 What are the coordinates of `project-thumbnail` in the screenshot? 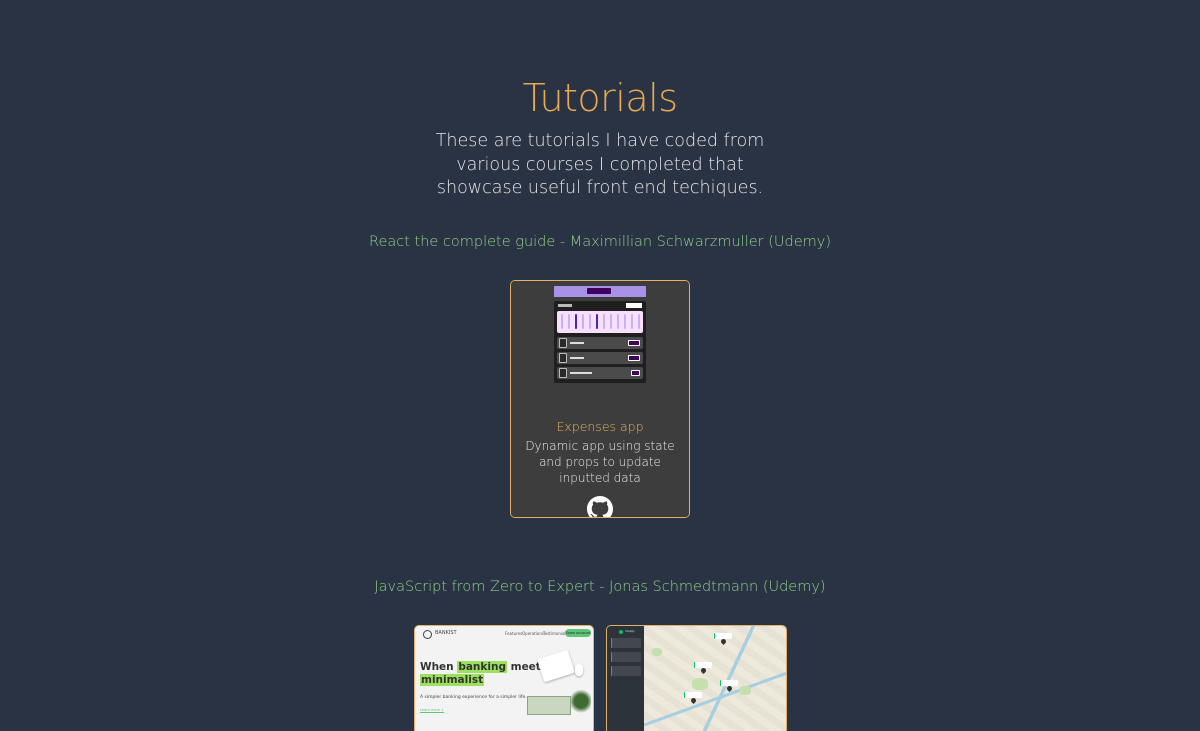 It's located at (600, 346).